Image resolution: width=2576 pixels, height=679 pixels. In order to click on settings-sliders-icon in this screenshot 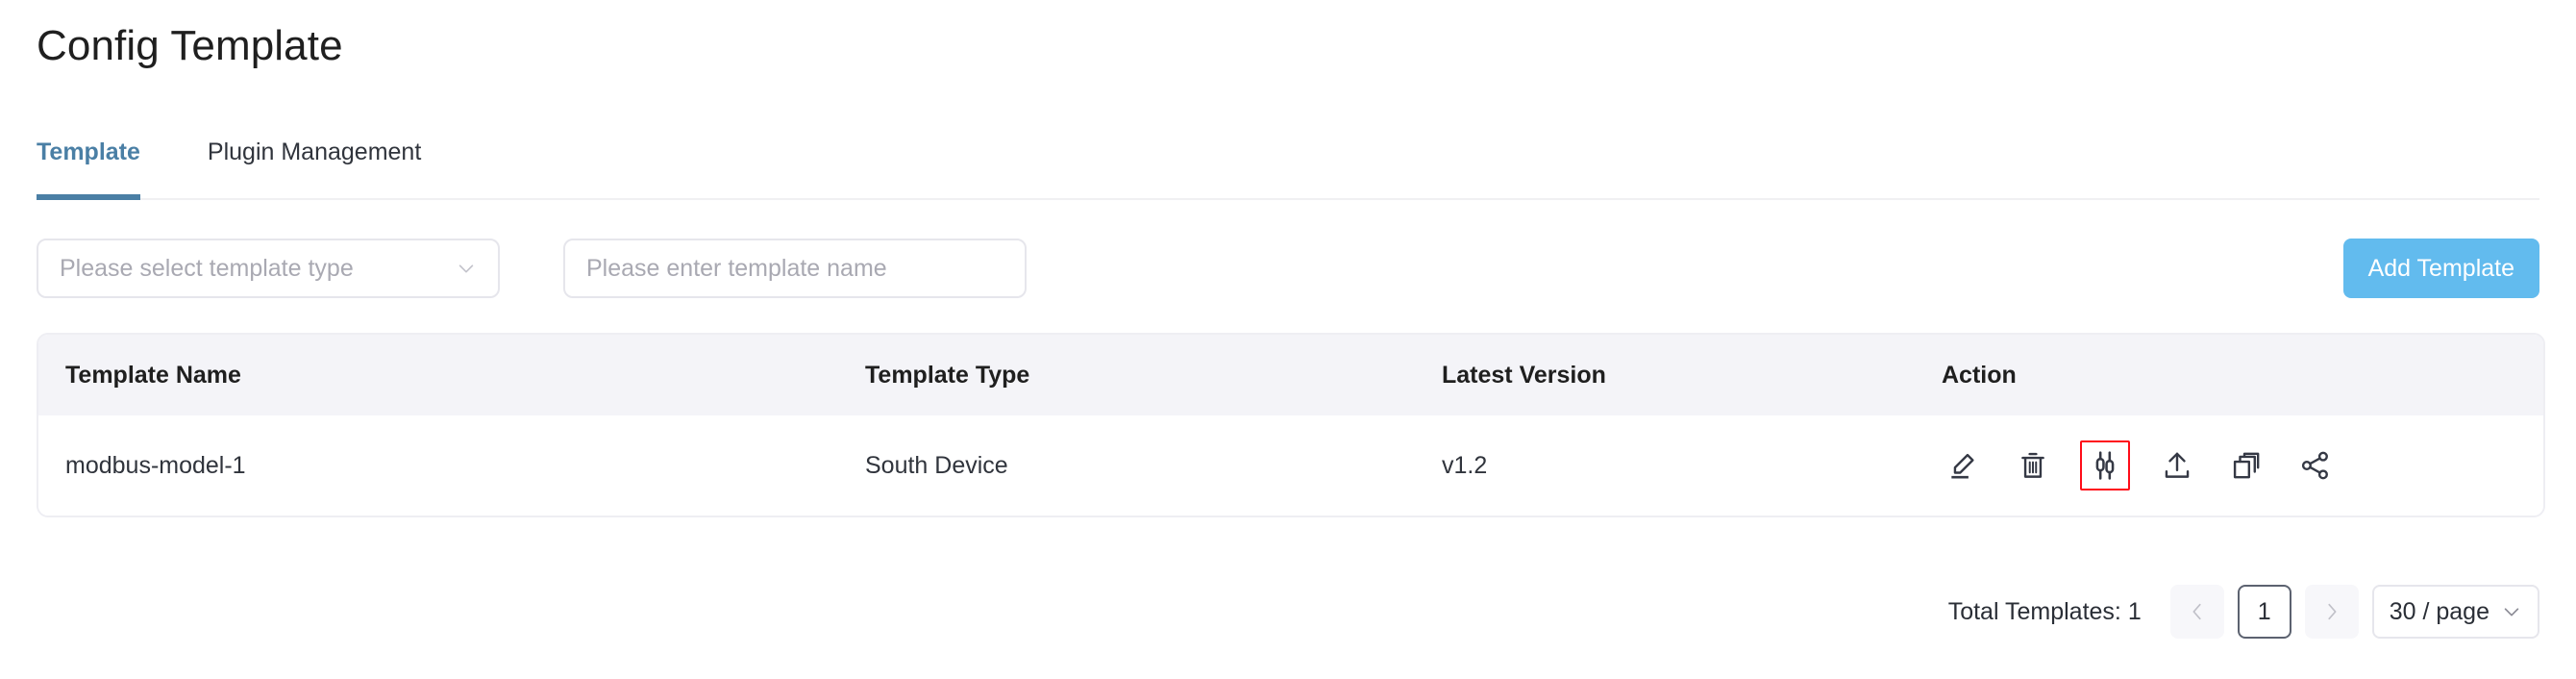, I will do `click(2105, 466)`.